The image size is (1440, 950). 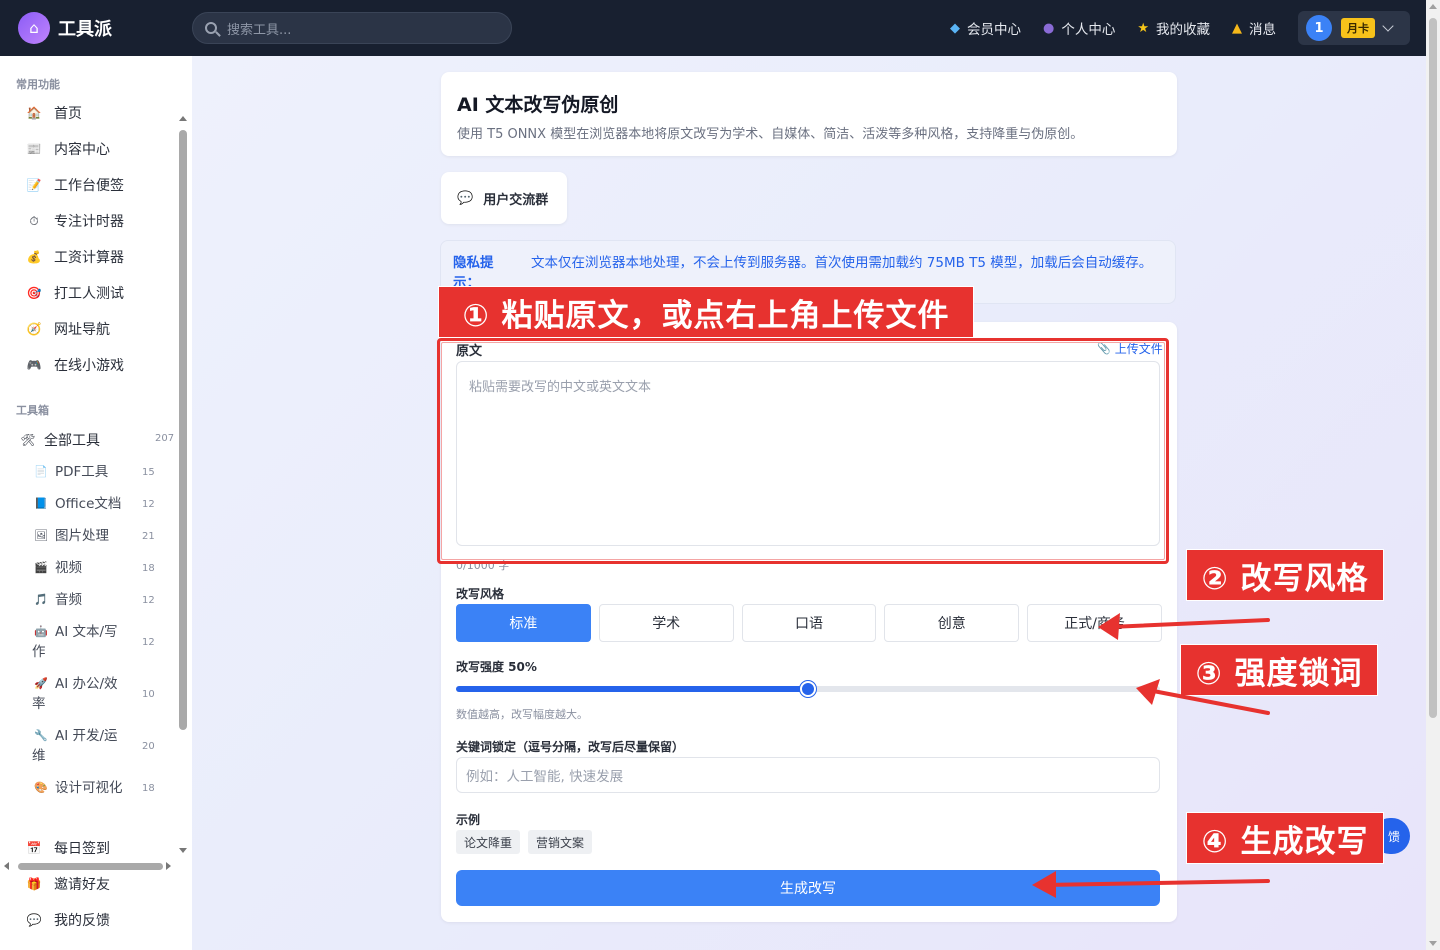 What do you see at coordinates (808, 888) in the screenshot?
I see `generate-button: 生成改写` at bounding box center [808, 888].